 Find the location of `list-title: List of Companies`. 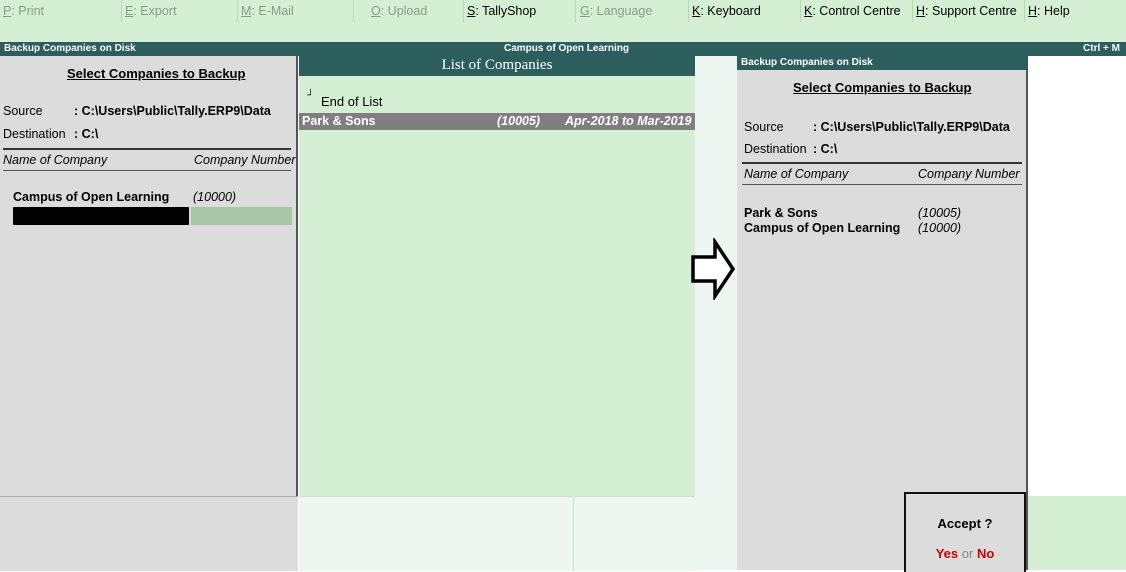

list-title: List of Companies is located at coordinates (497, 66).